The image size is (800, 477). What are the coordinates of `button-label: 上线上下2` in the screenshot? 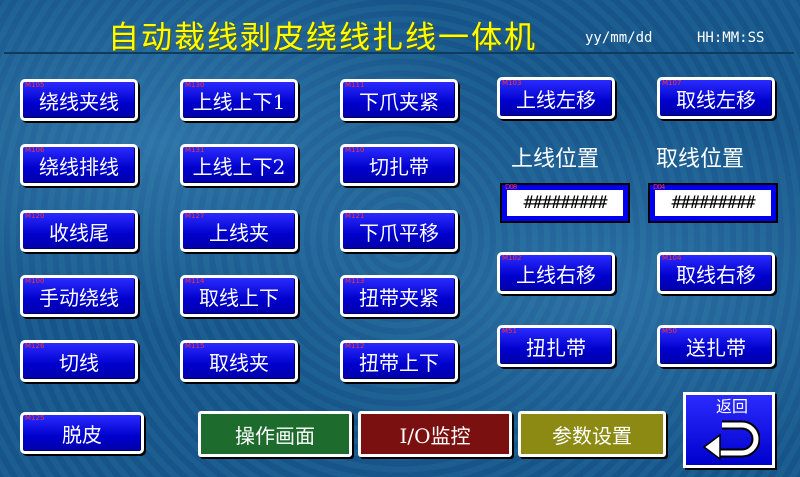 It's located at (239, 166).